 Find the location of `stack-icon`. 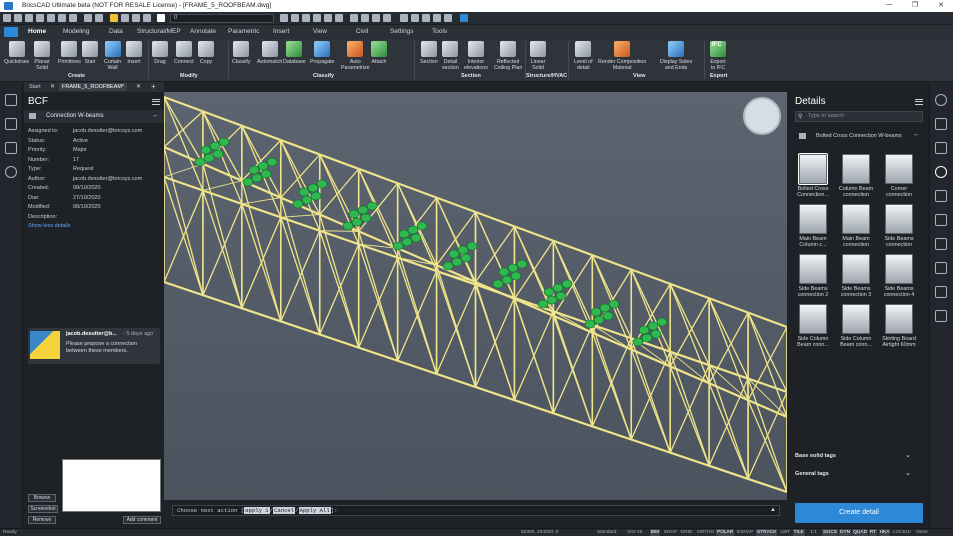

stack-icon is located at coordinates (941, 244).